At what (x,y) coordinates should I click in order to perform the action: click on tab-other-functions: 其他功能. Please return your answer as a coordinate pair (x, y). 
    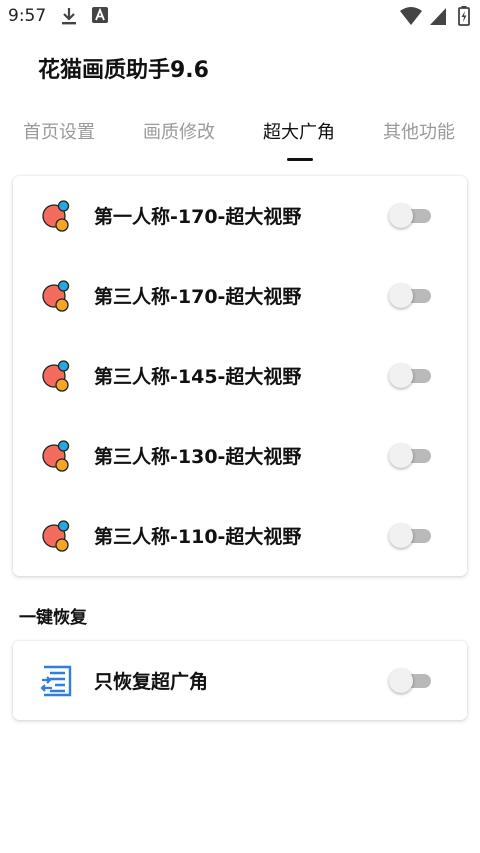
    Looking at the image, I should click on (419, 131).